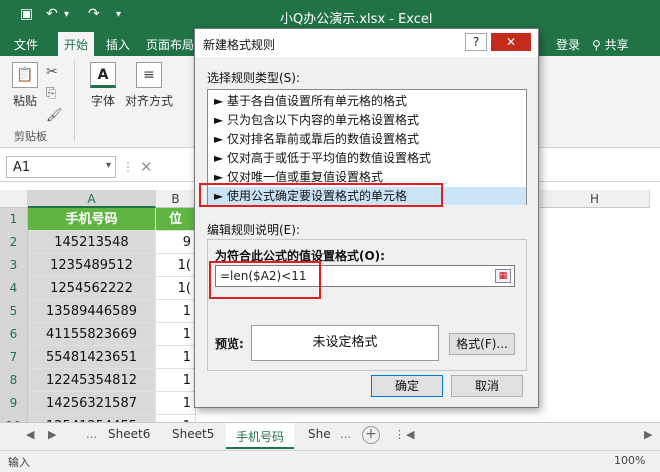 The height and width of the screenshot is (472, 660). Describe the element at coordinates (367, 158) in the screenshot. I see `list-item: ► 仅对高于或低于平均值的数值设置格式` at that location.